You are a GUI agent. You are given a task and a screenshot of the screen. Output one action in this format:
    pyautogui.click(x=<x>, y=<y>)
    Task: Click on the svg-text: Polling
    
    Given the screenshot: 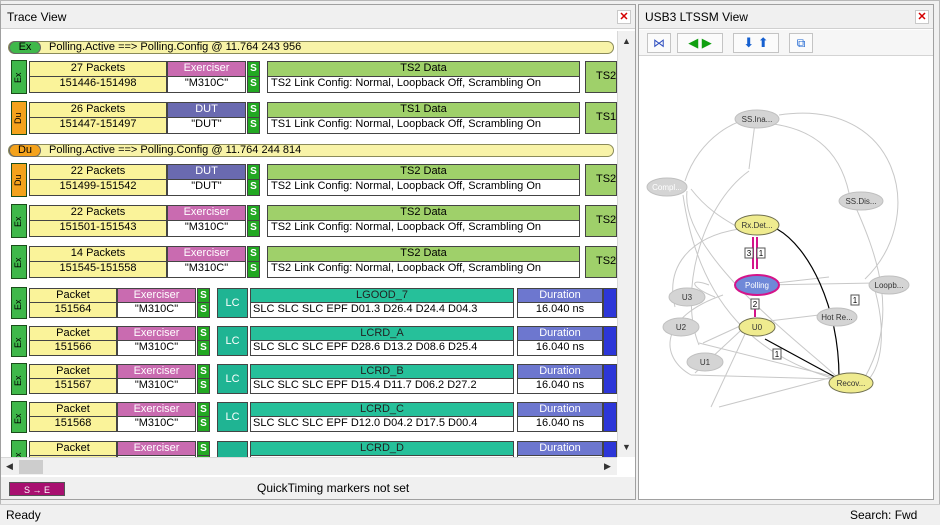 What is the action you would take?
    pyautogui.click(x=757, y=285)
    